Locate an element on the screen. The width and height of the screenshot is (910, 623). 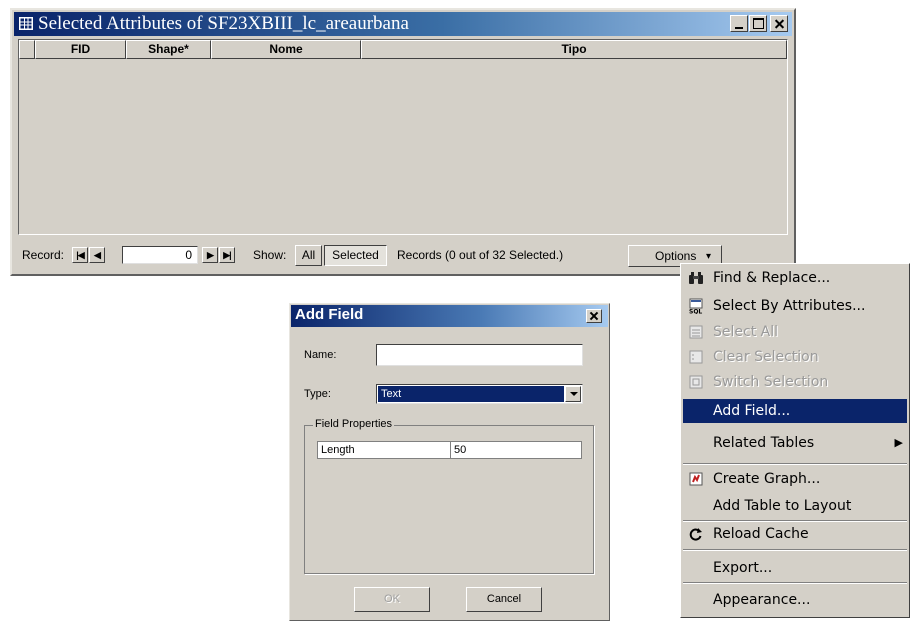
record-label: Record: is located at coordinates (43, 255).